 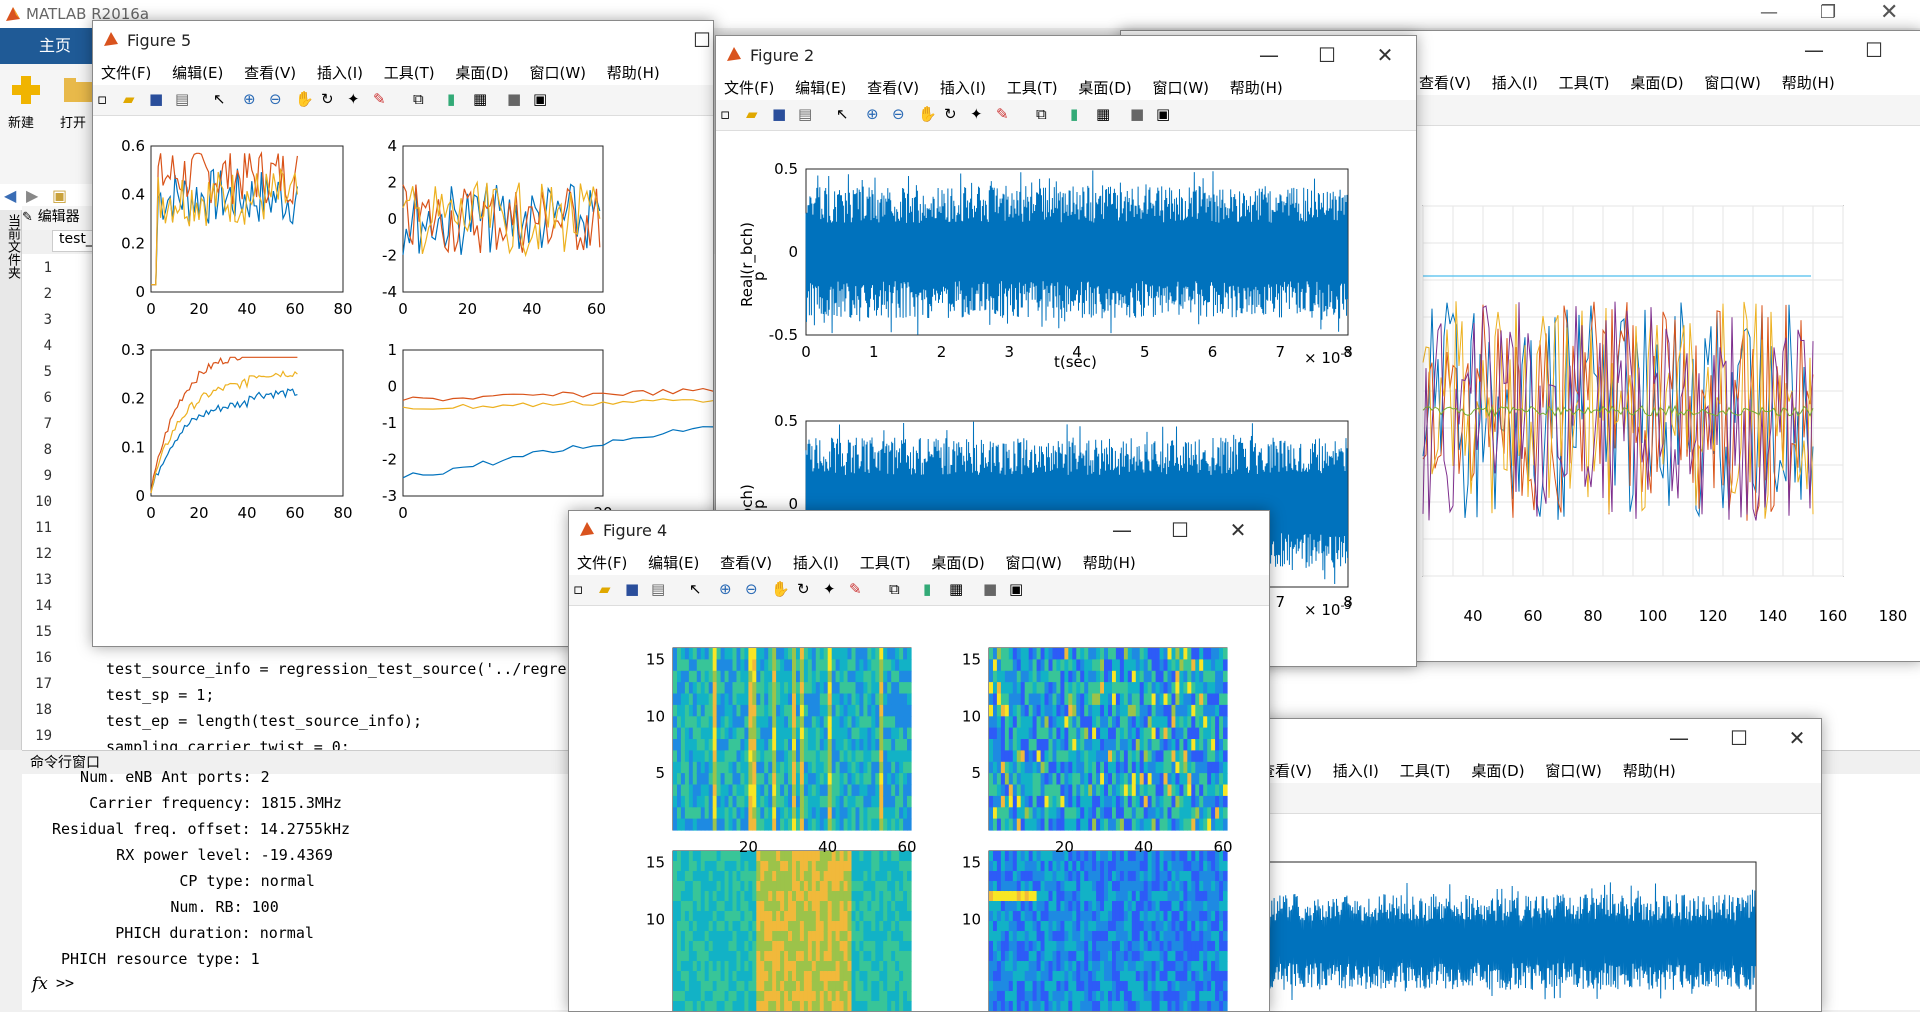 I want to click on figure4-minimize-button: —, so click(x=1122, y=530).